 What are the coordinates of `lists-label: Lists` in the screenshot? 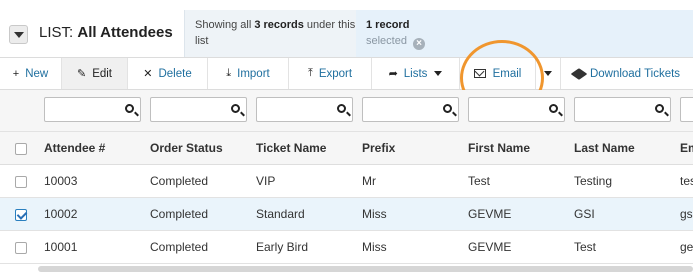 It's located at (415, 73).